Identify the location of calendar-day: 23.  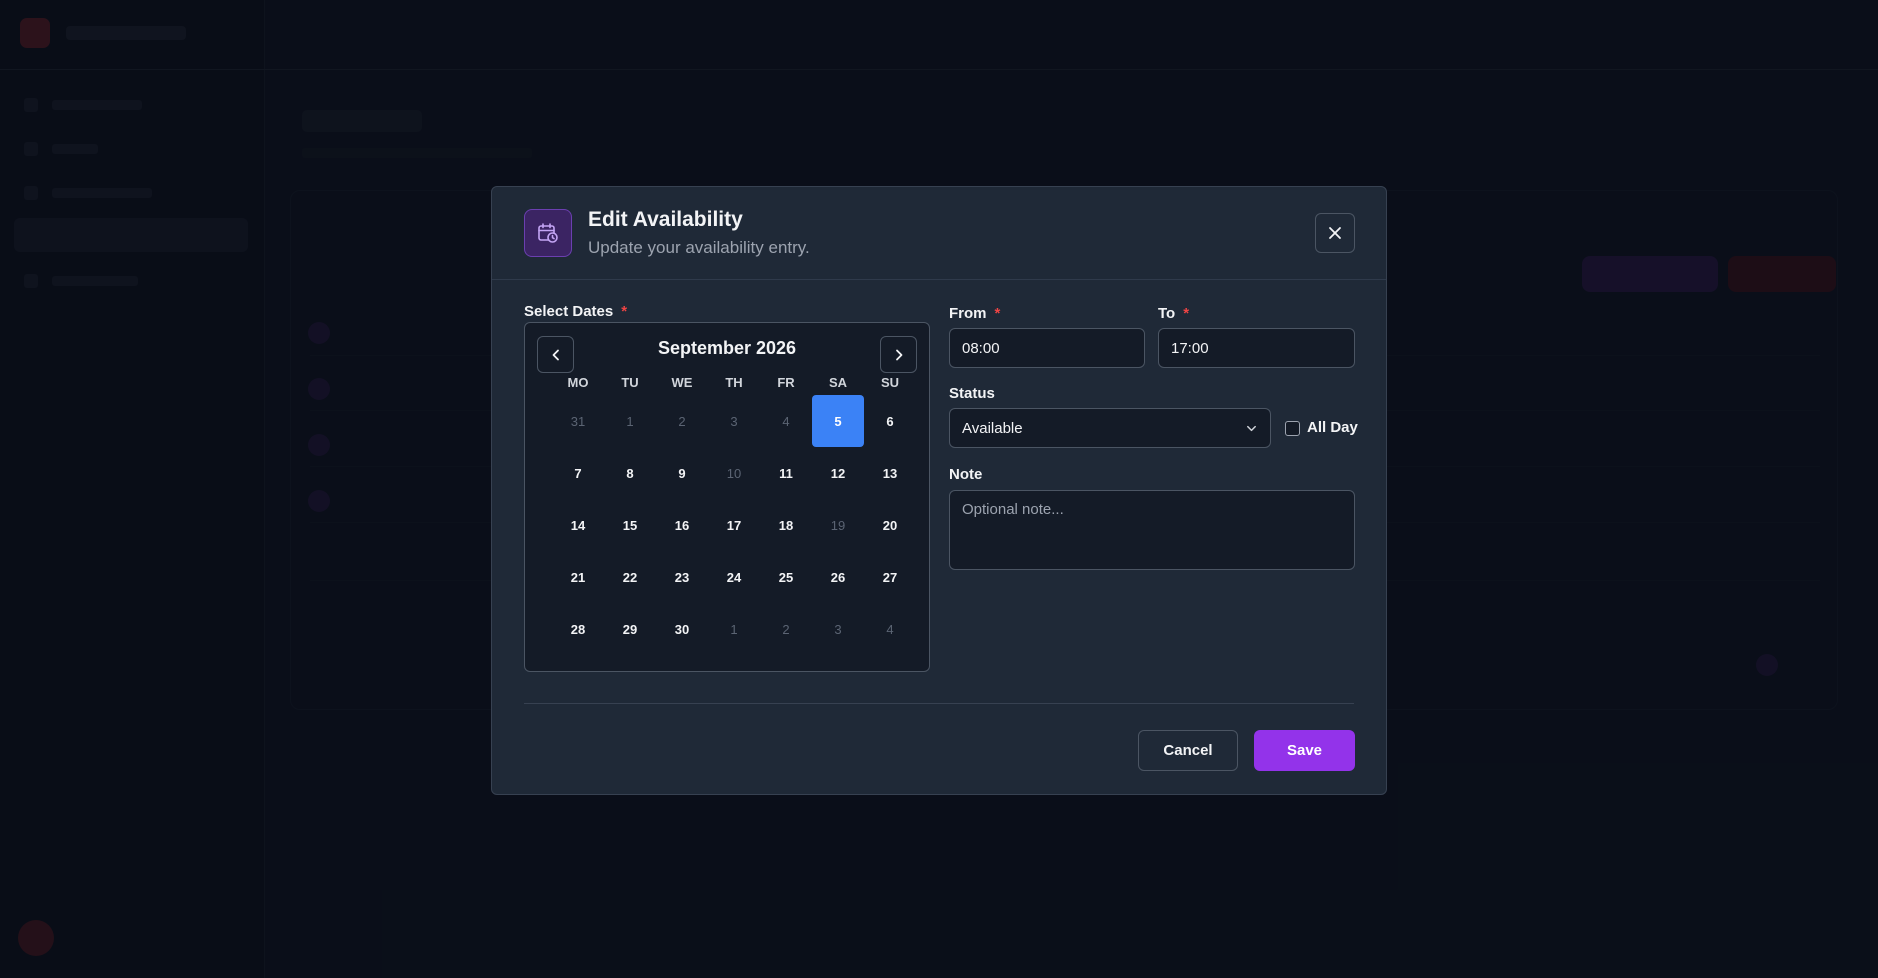
(682, 577).